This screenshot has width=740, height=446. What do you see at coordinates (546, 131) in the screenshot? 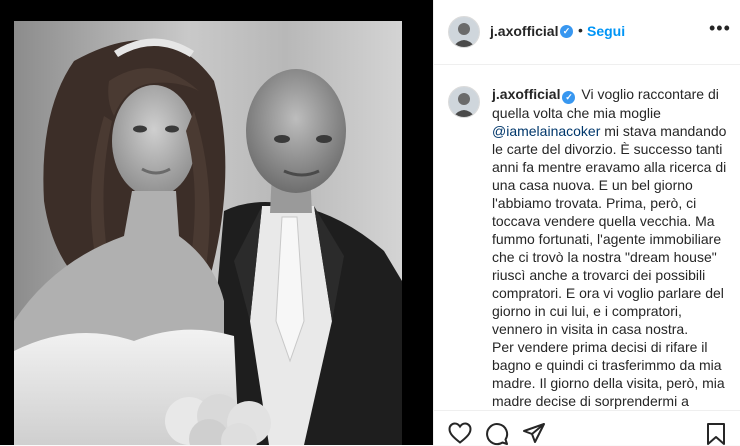
I see `caption-mention: @iamelainacoker` at bounding box center [546, 131].